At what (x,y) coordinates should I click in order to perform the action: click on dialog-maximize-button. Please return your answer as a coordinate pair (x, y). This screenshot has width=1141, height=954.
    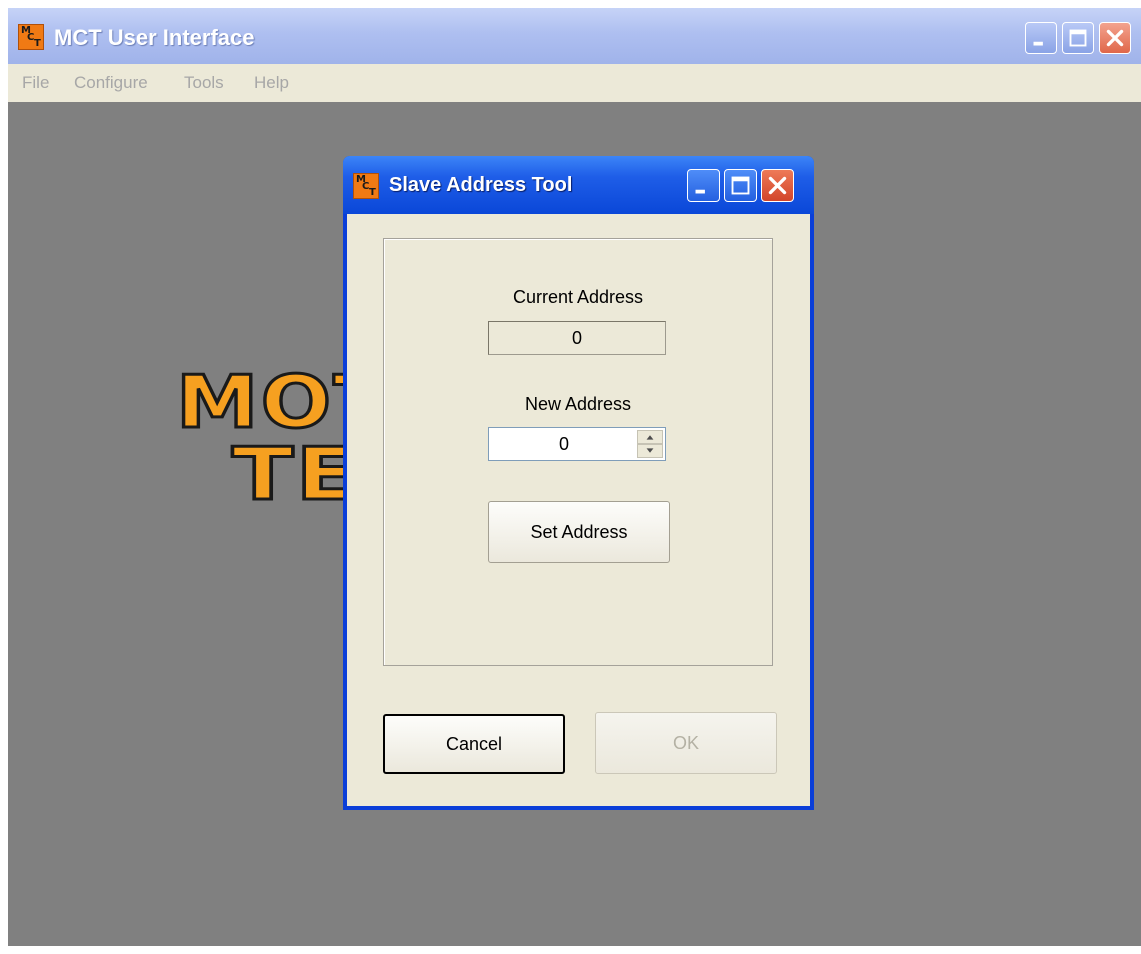
    Looking at the image, I should click on (740, 185).